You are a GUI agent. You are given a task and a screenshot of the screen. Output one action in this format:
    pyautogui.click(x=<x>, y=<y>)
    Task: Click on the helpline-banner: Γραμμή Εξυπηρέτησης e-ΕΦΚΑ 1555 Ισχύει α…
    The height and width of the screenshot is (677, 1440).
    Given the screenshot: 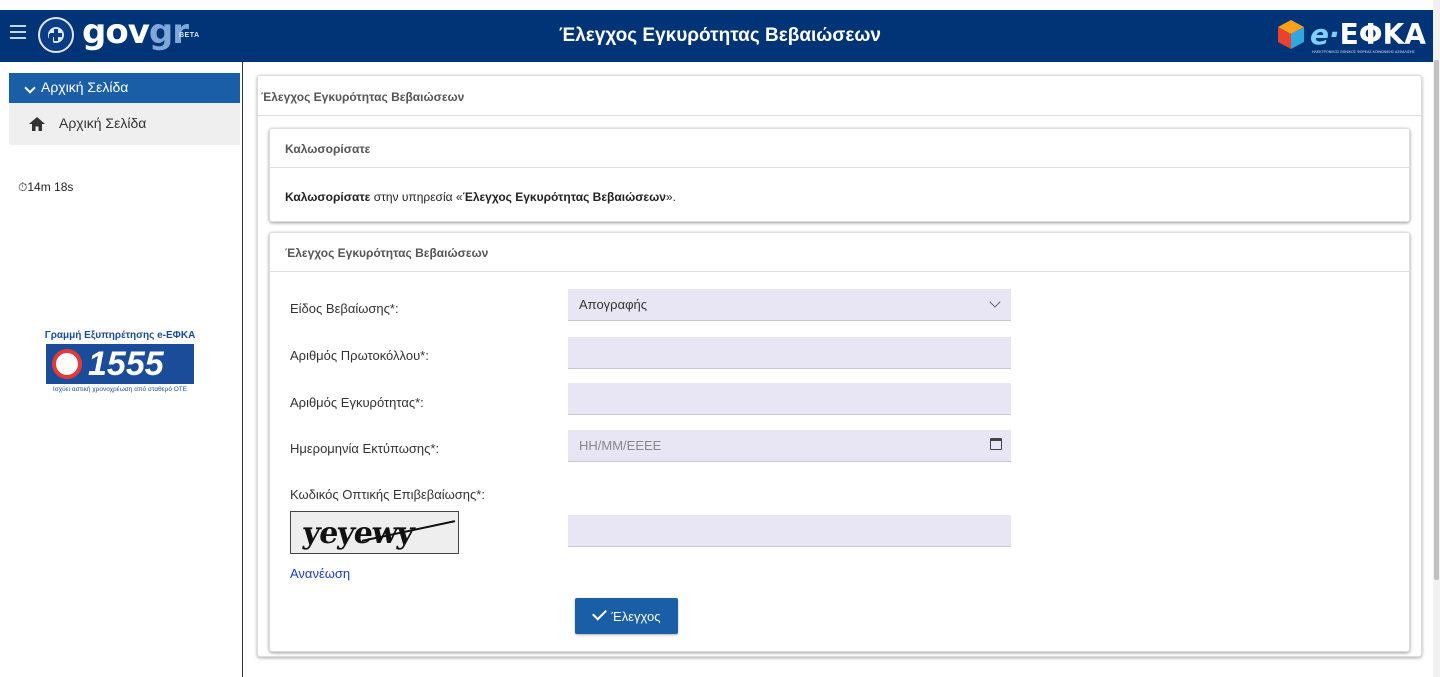 What is the action you would take?
    pyautogui.click(x=120, y=361)
    